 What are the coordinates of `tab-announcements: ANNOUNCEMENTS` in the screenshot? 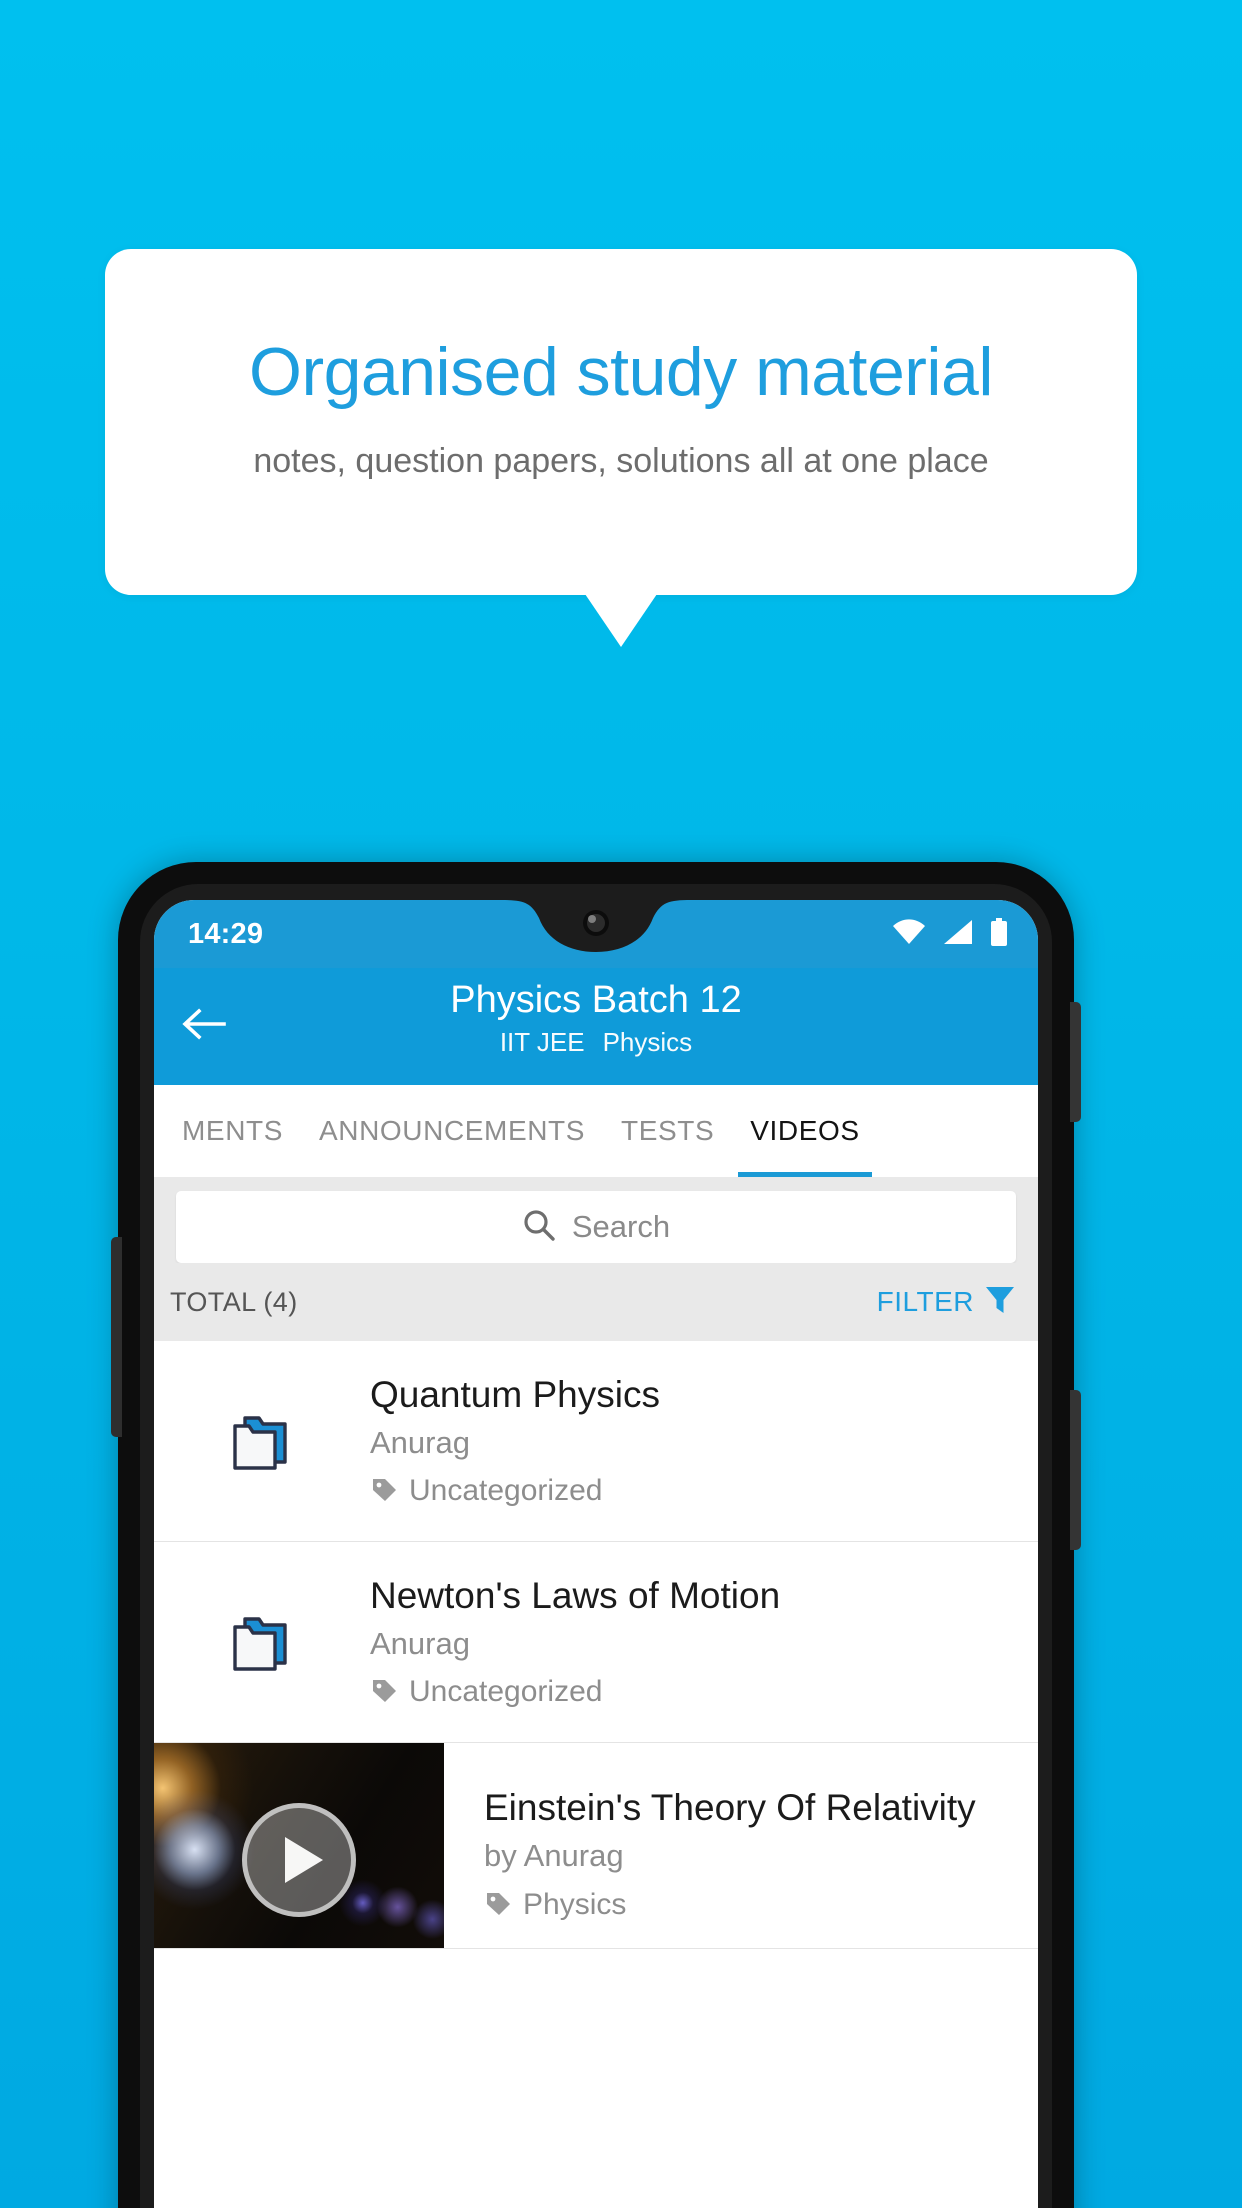 It's located at (452, 1131).